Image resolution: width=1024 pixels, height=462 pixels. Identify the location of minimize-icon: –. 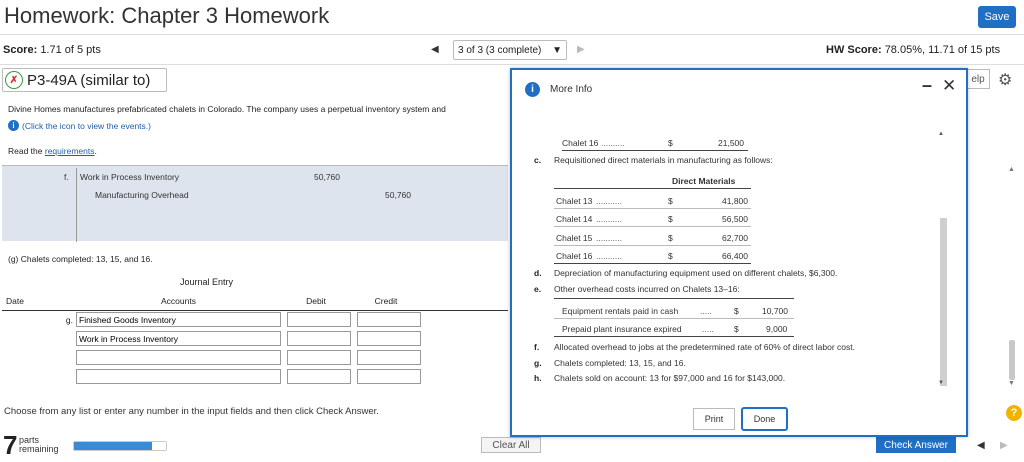
(927, 85).